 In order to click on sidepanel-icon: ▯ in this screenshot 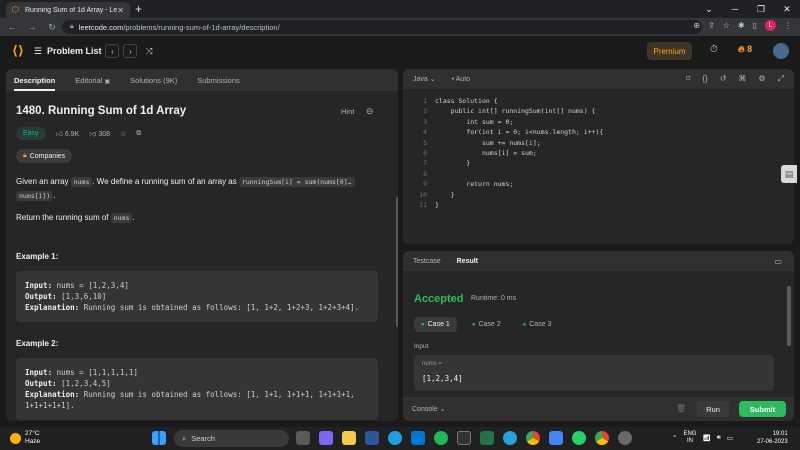, I will do `click(755, 25)`.